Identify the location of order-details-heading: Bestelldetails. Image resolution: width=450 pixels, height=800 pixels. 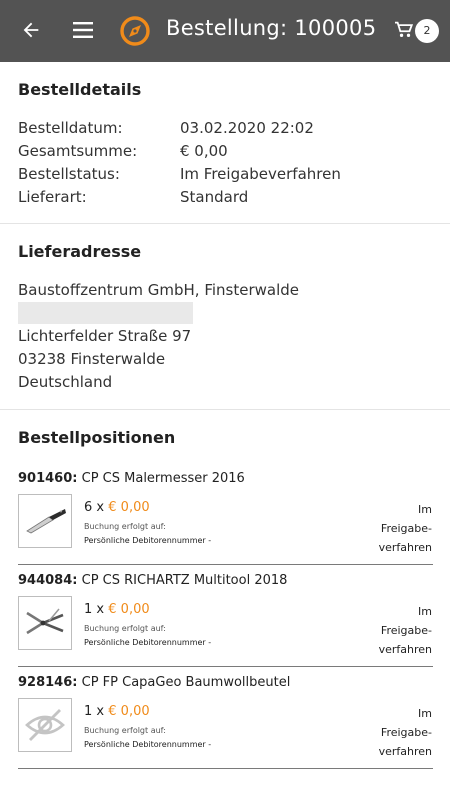
(80, 89).